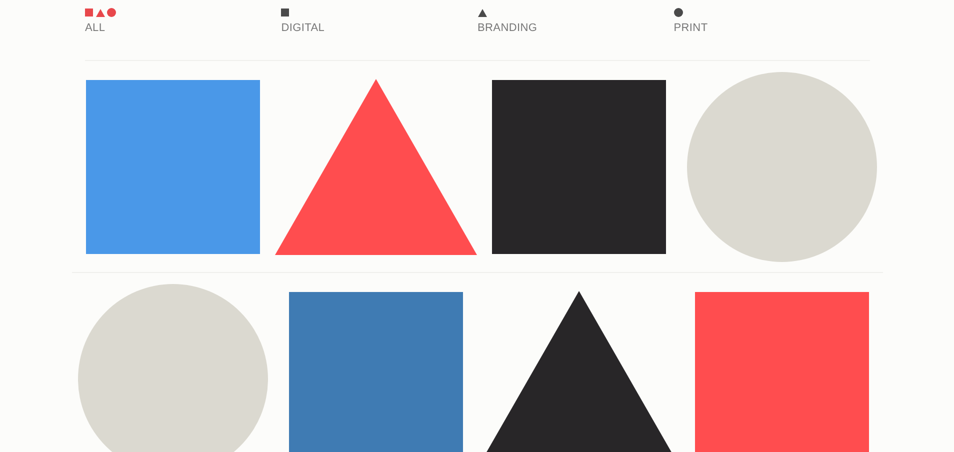 This screenshot has width=954, height=452. I want to click on circle-icon, so click(678, 13).